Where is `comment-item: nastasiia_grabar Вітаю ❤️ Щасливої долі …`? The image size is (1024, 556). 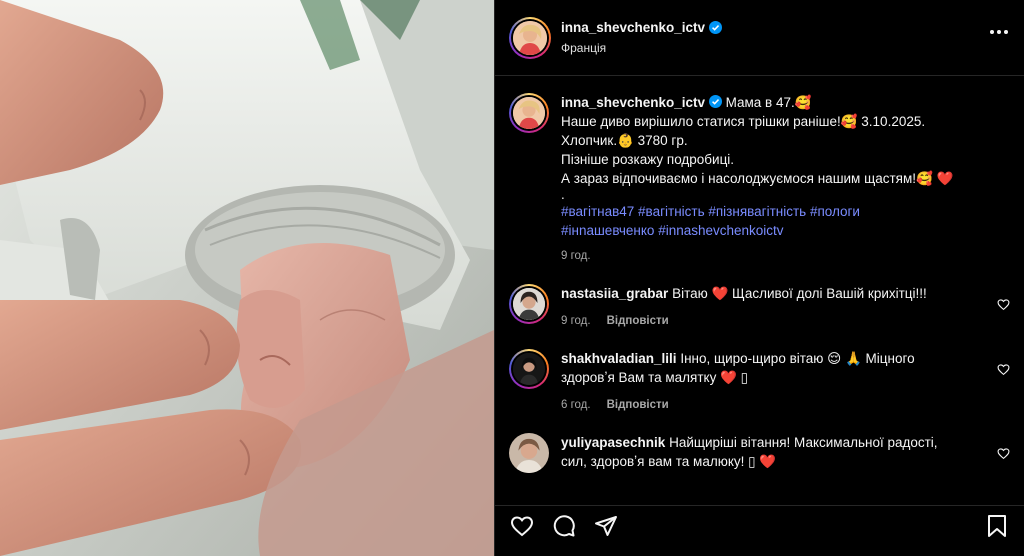
comment-item: nastasiia_grabar Вітаю ❤️ Щасливої долі … is located at coordinates (759, 305).